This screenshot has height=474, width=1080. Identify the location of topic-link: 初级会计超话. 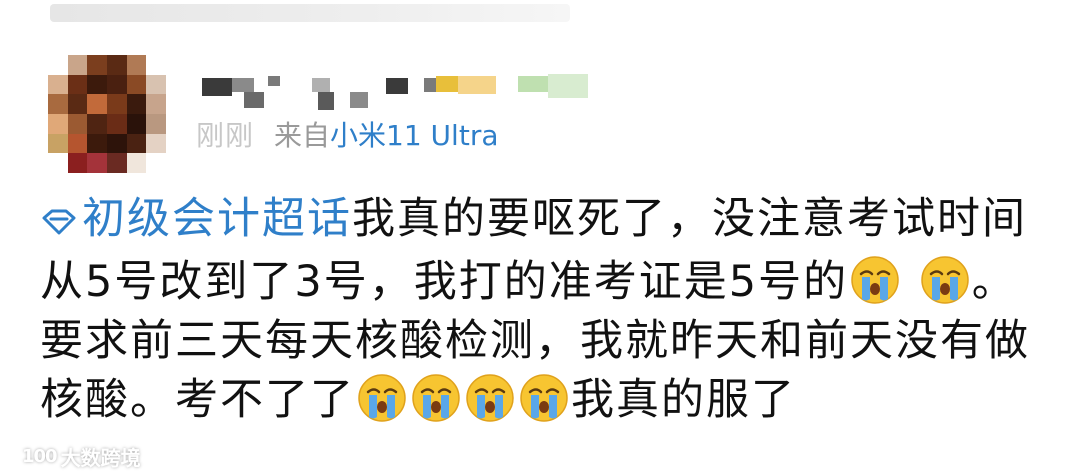
(196, 219).